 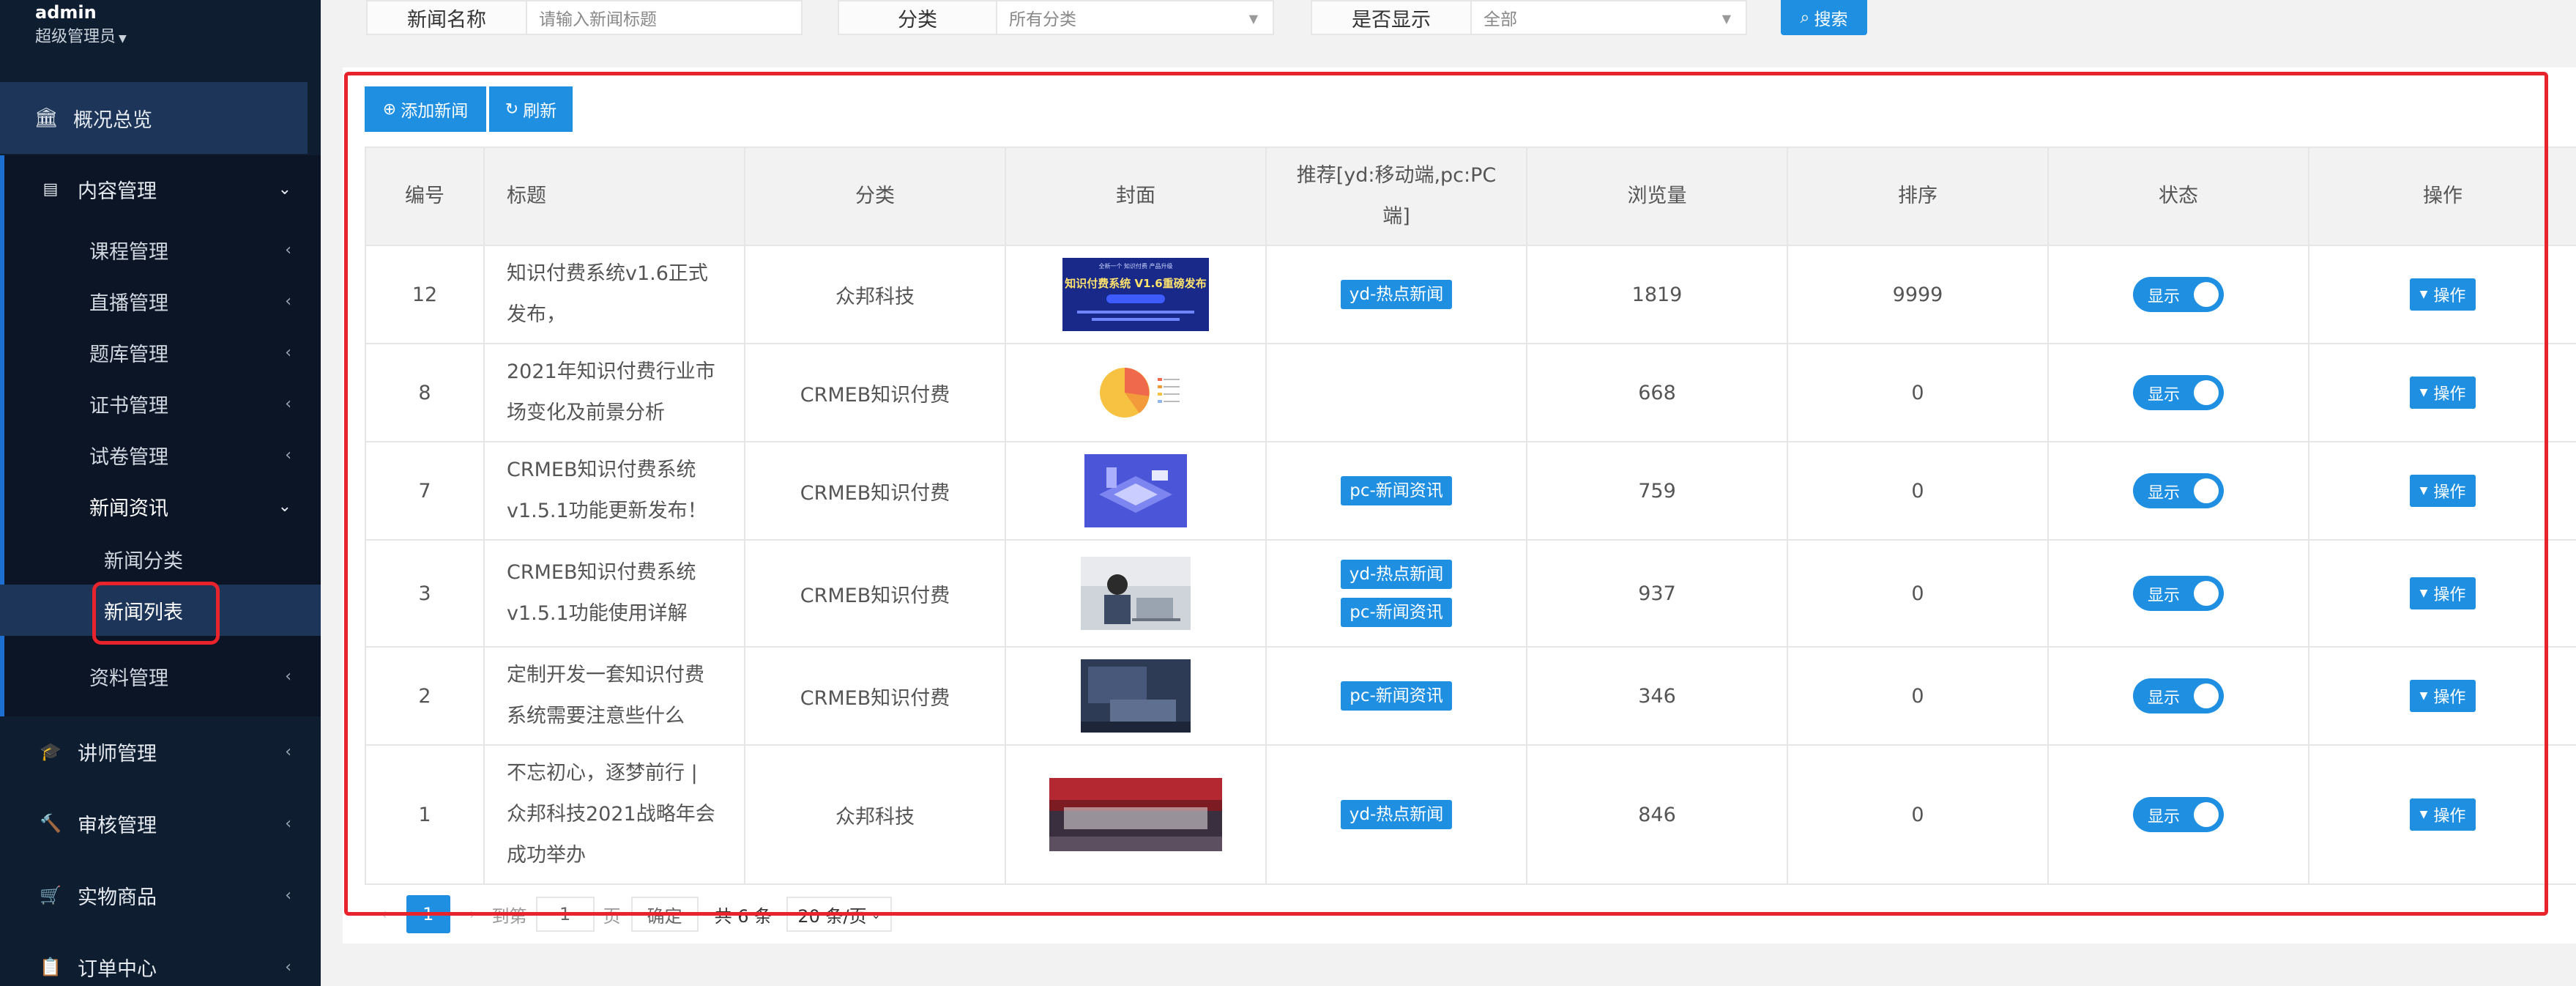 I want to click on svg-text: 知识付费系统 V1.6重磅发布, so click(x=1135, y=283).